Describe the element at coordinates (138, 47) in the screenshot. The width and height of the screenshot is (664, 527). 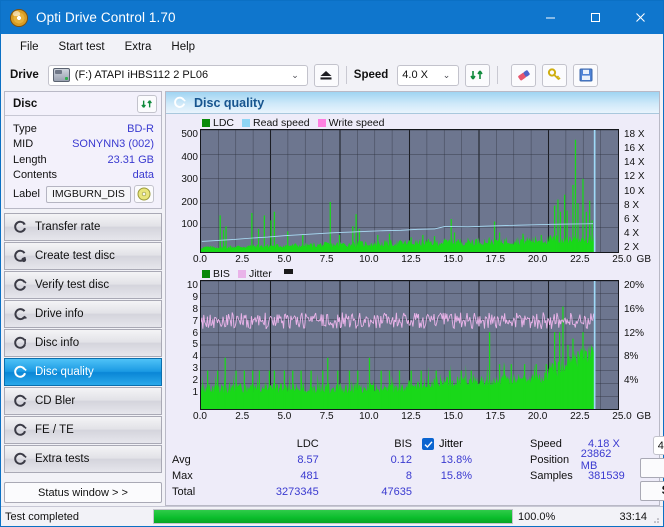
I see `menu-extra: Extra` at that location.